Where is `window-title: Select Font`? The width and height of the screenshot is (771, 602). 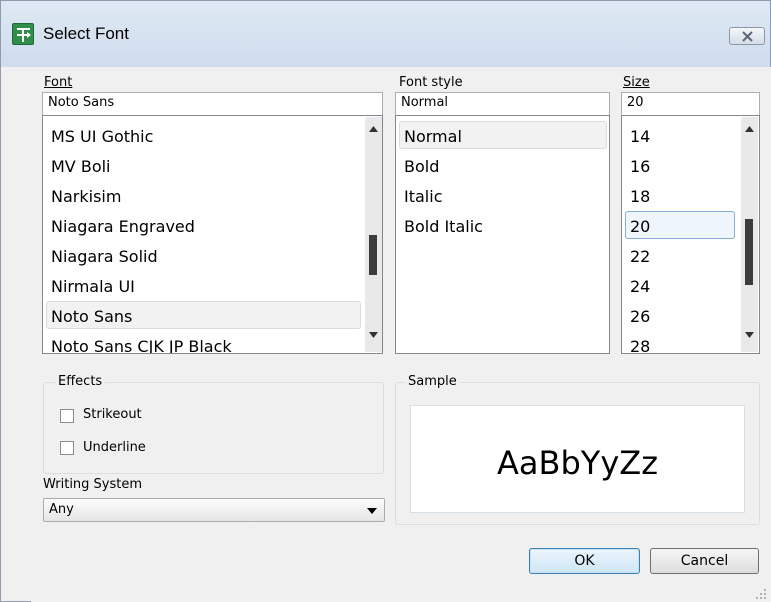 window-title: Select Font is located at coordinates (86, 33).